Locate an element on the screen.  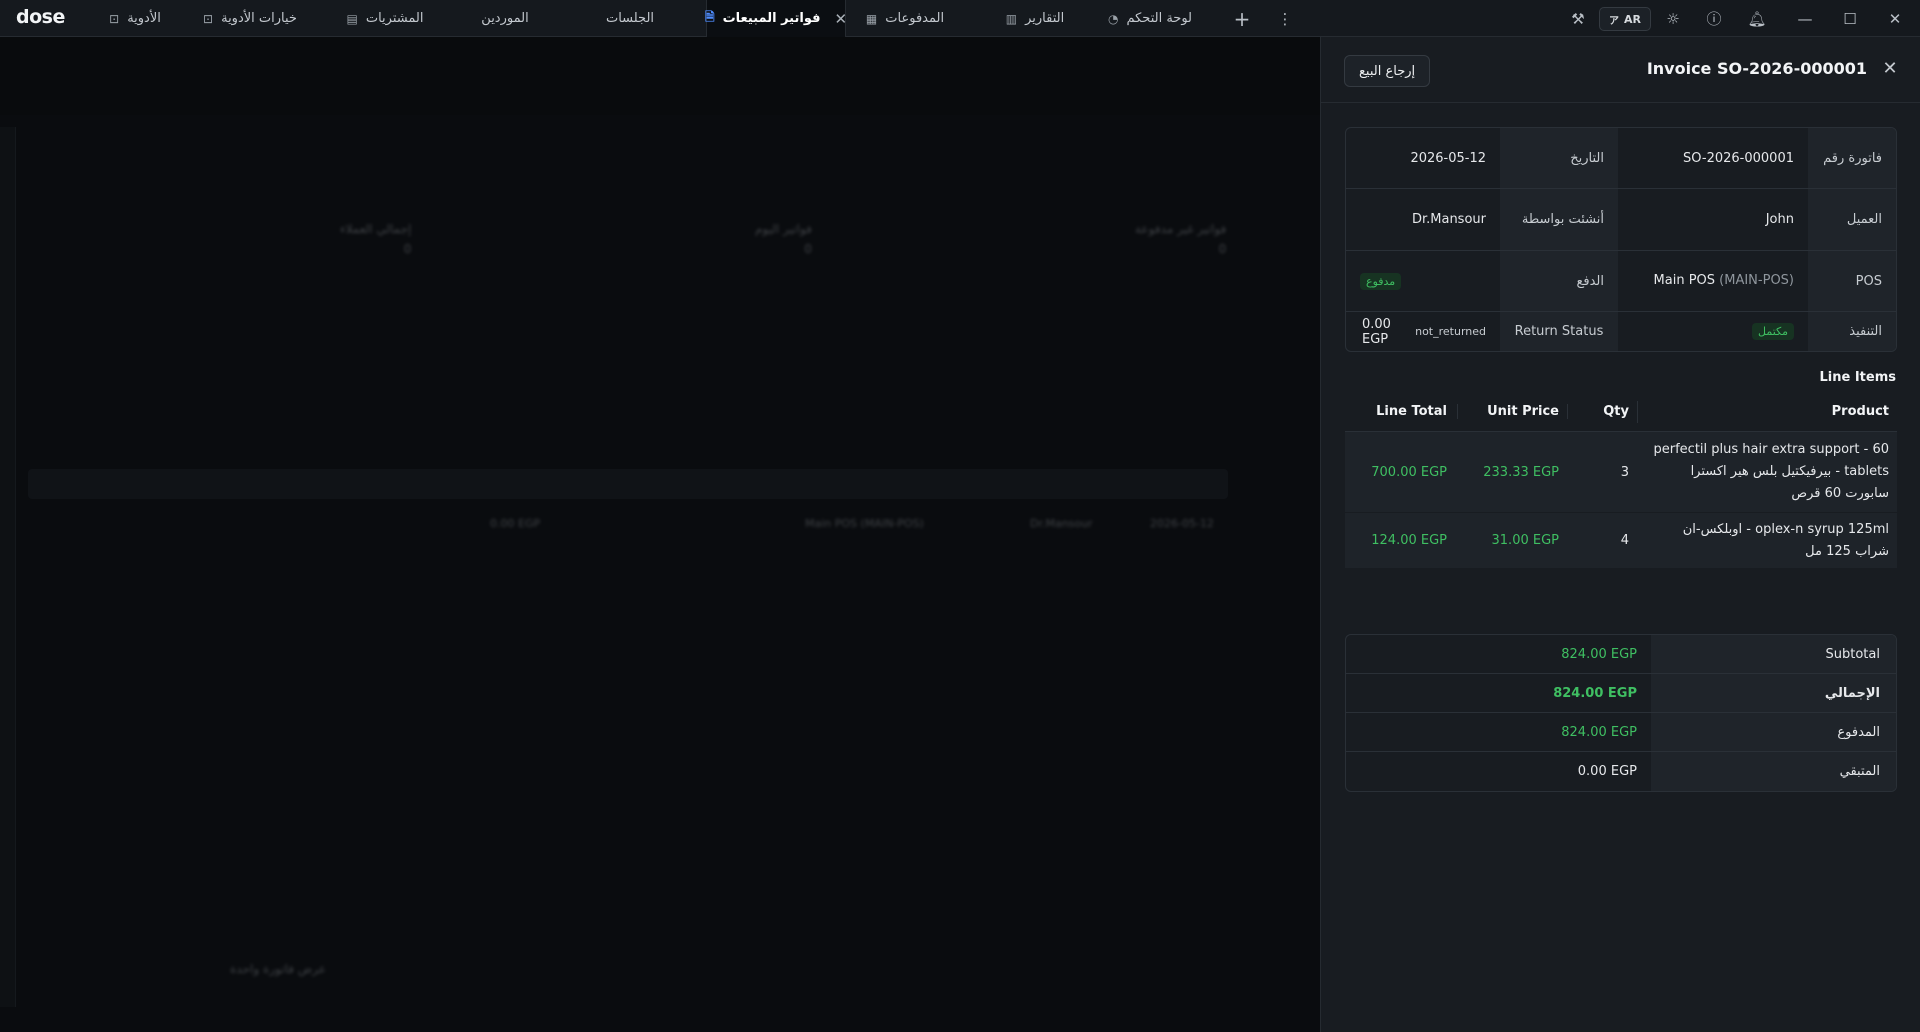
pos-name: Main POS is located at coordinates (1684, 280).